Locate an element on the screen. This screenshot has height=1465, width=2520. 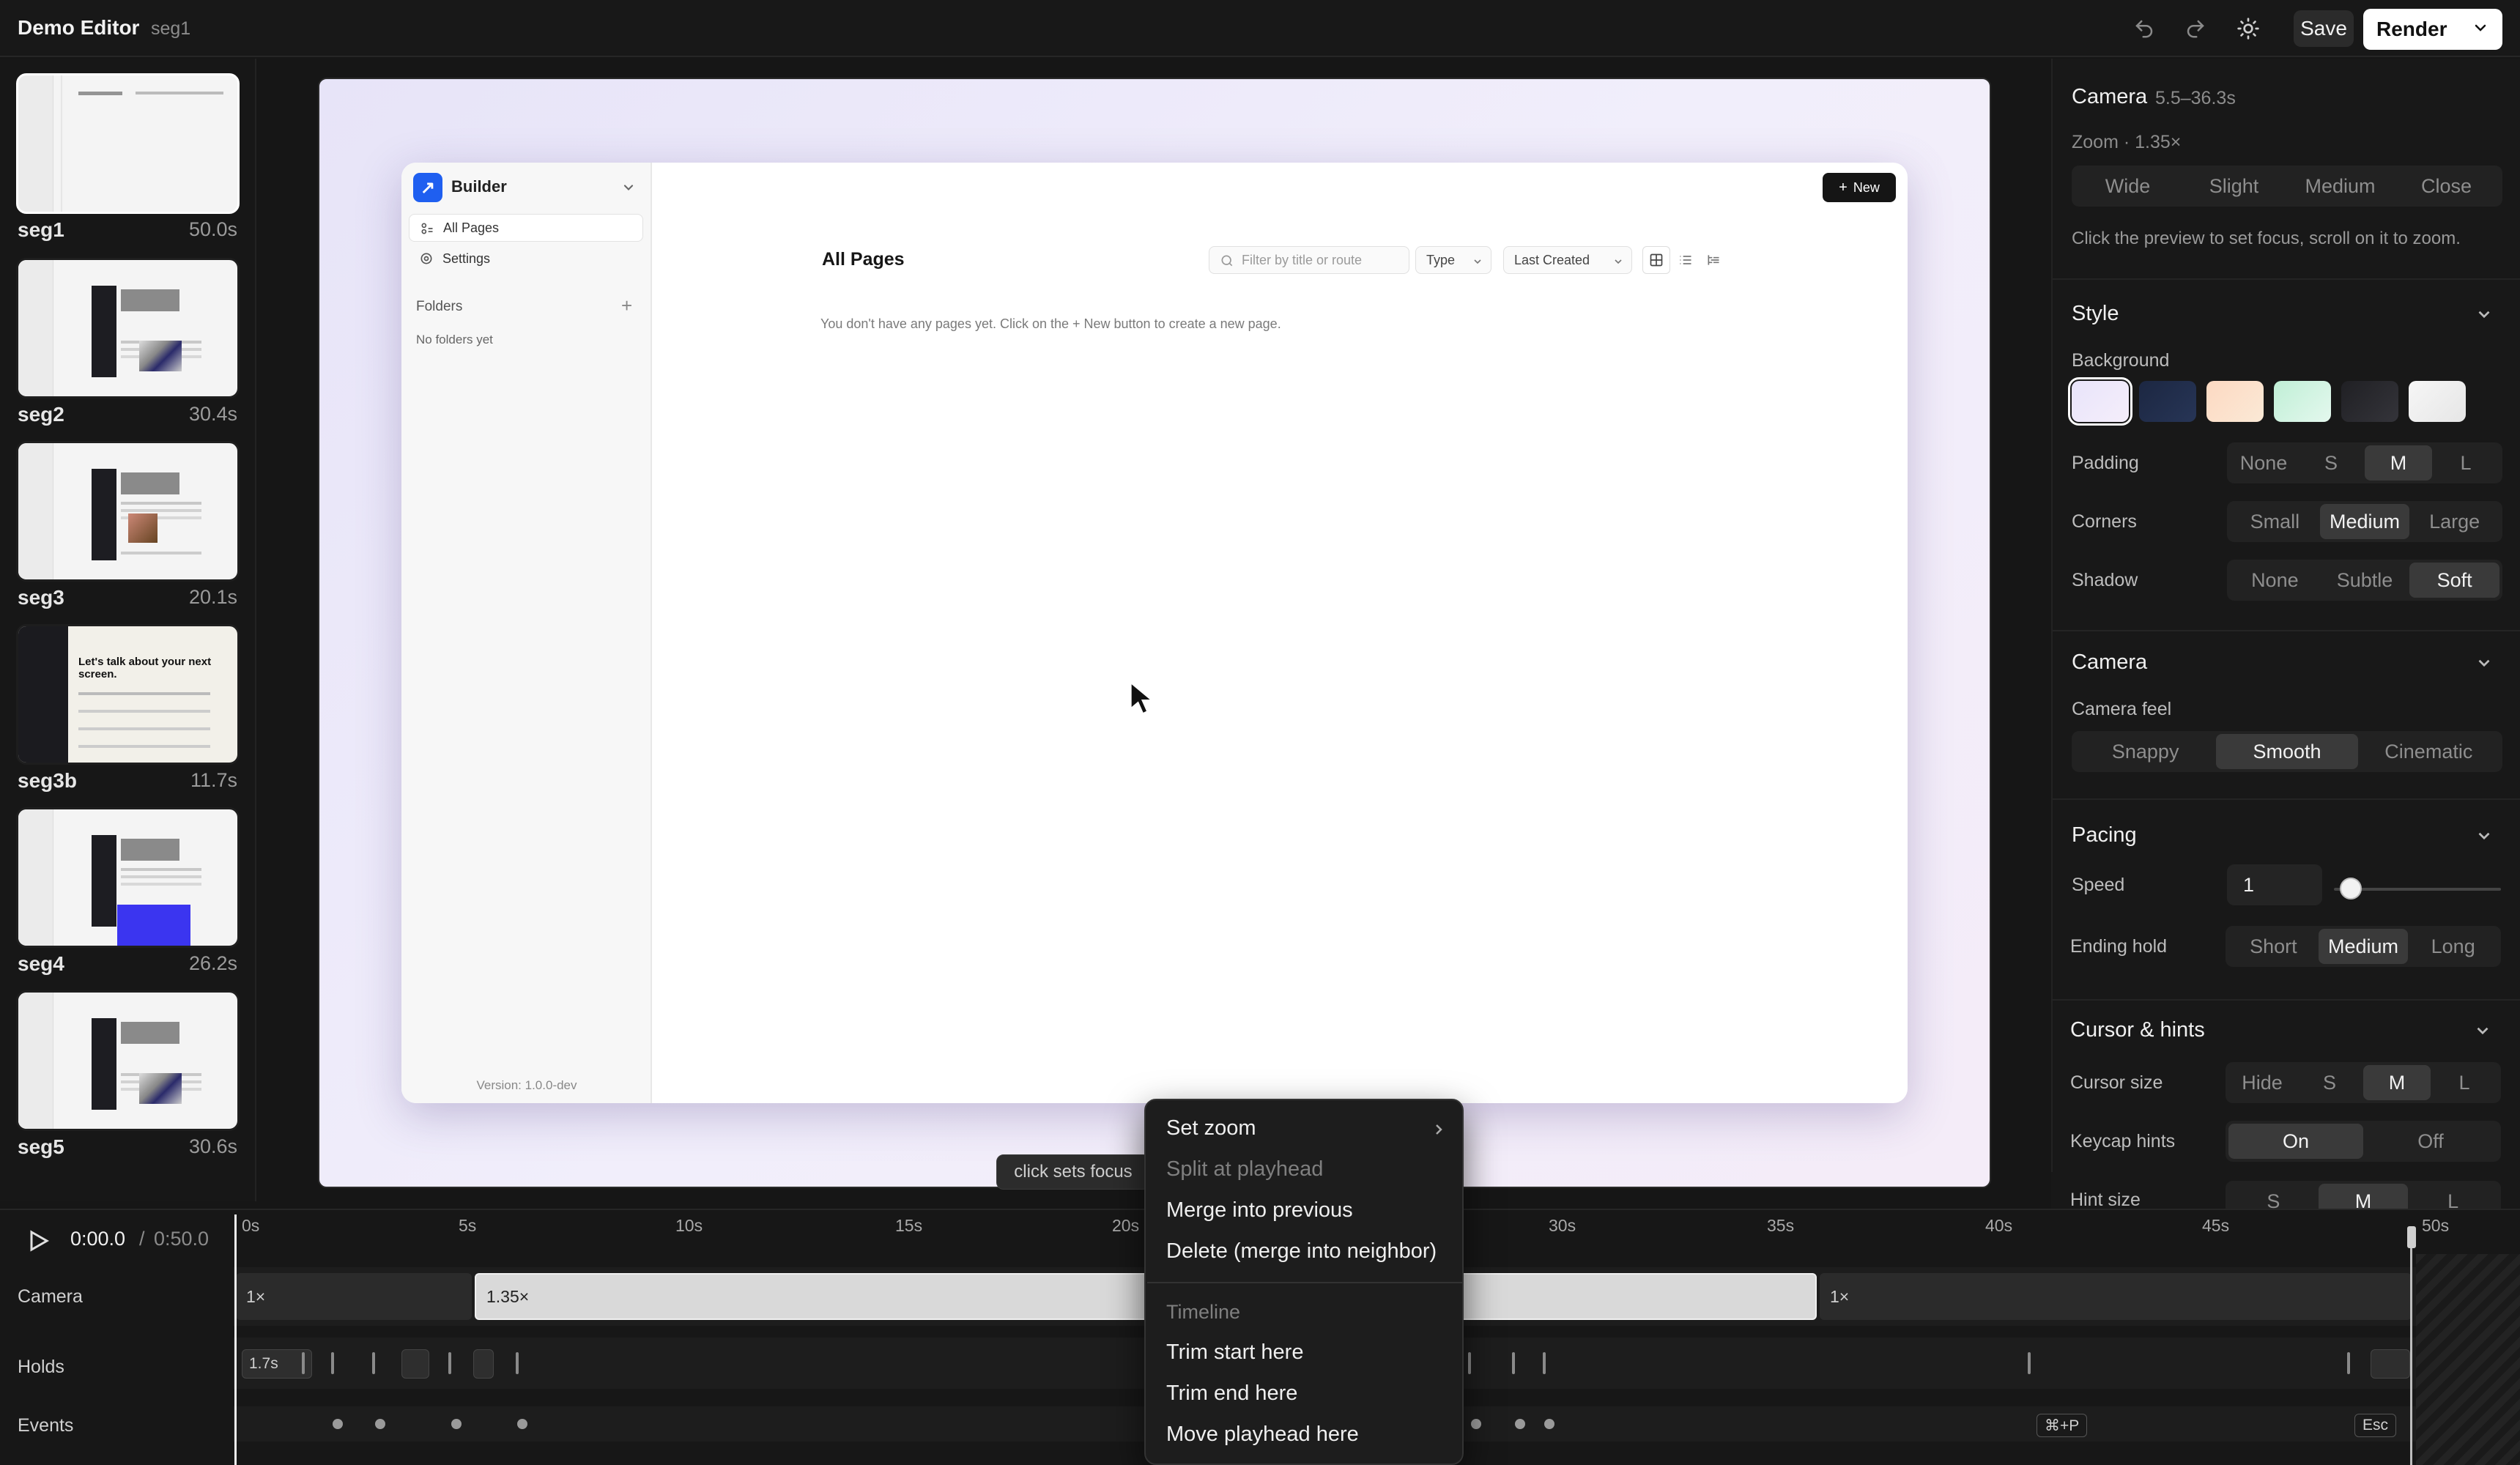
background-swatch-navy is located at coordinates (2167, 401).